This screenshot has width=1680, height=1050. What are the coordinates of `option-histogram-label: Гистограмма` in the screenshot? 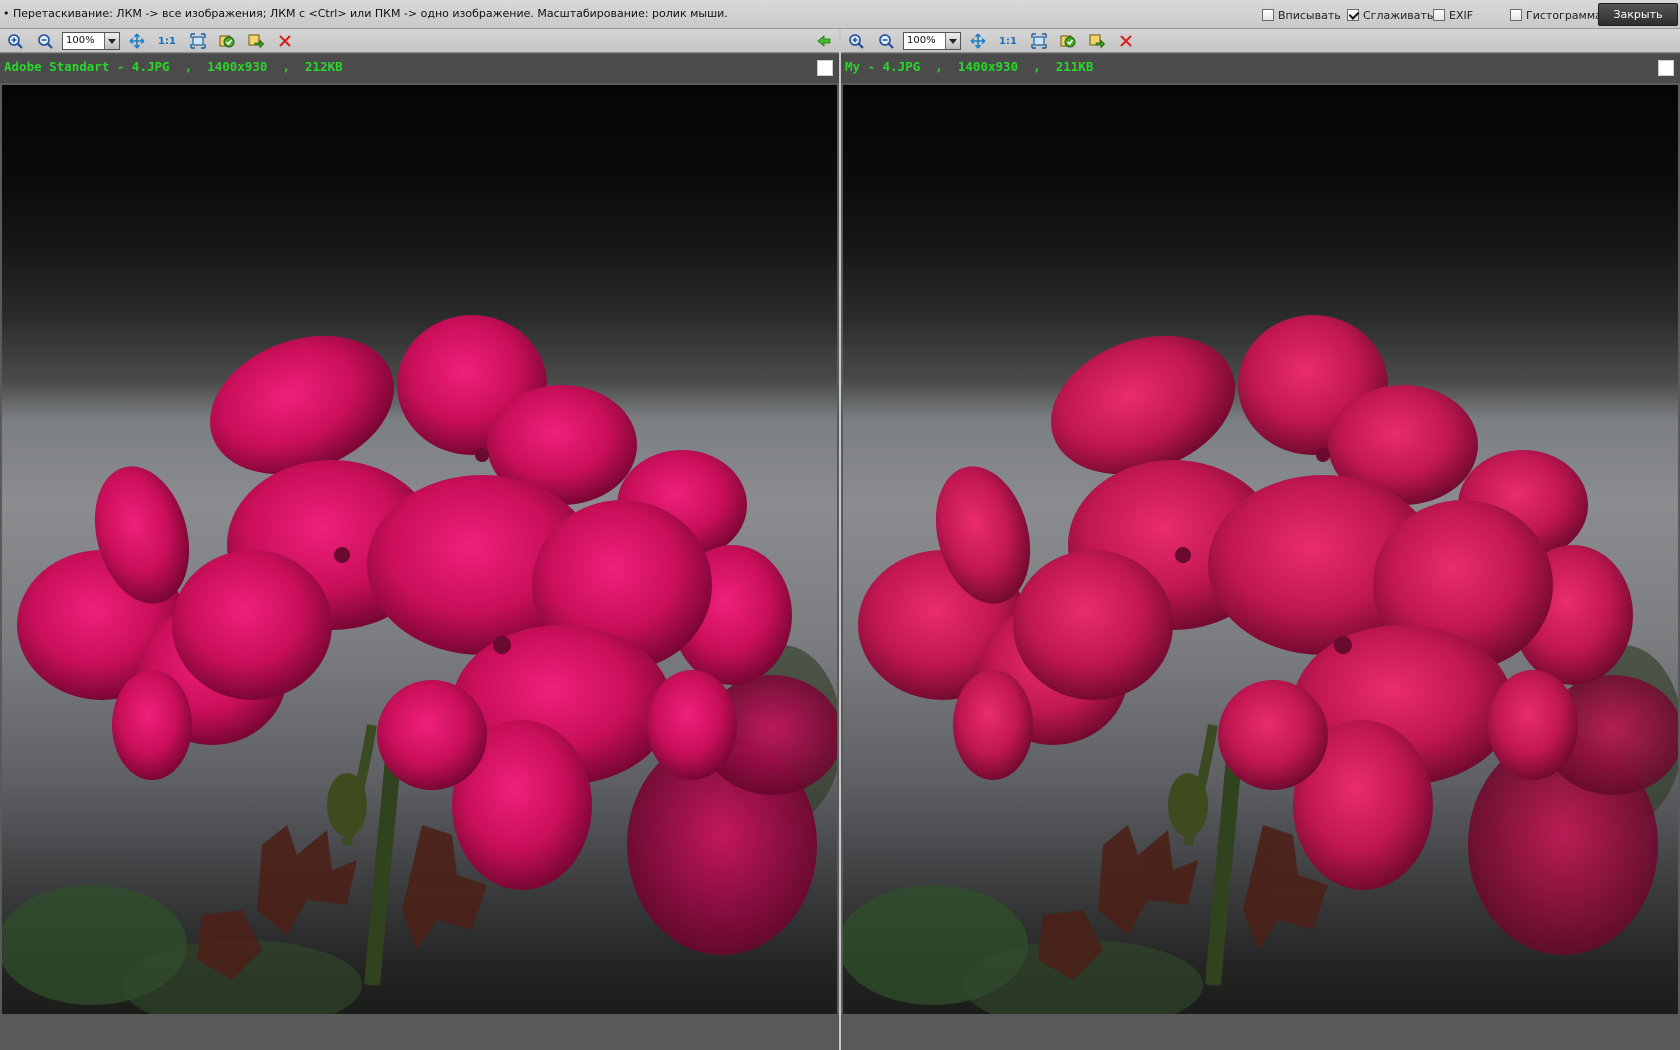 It's located at (1564, 15).